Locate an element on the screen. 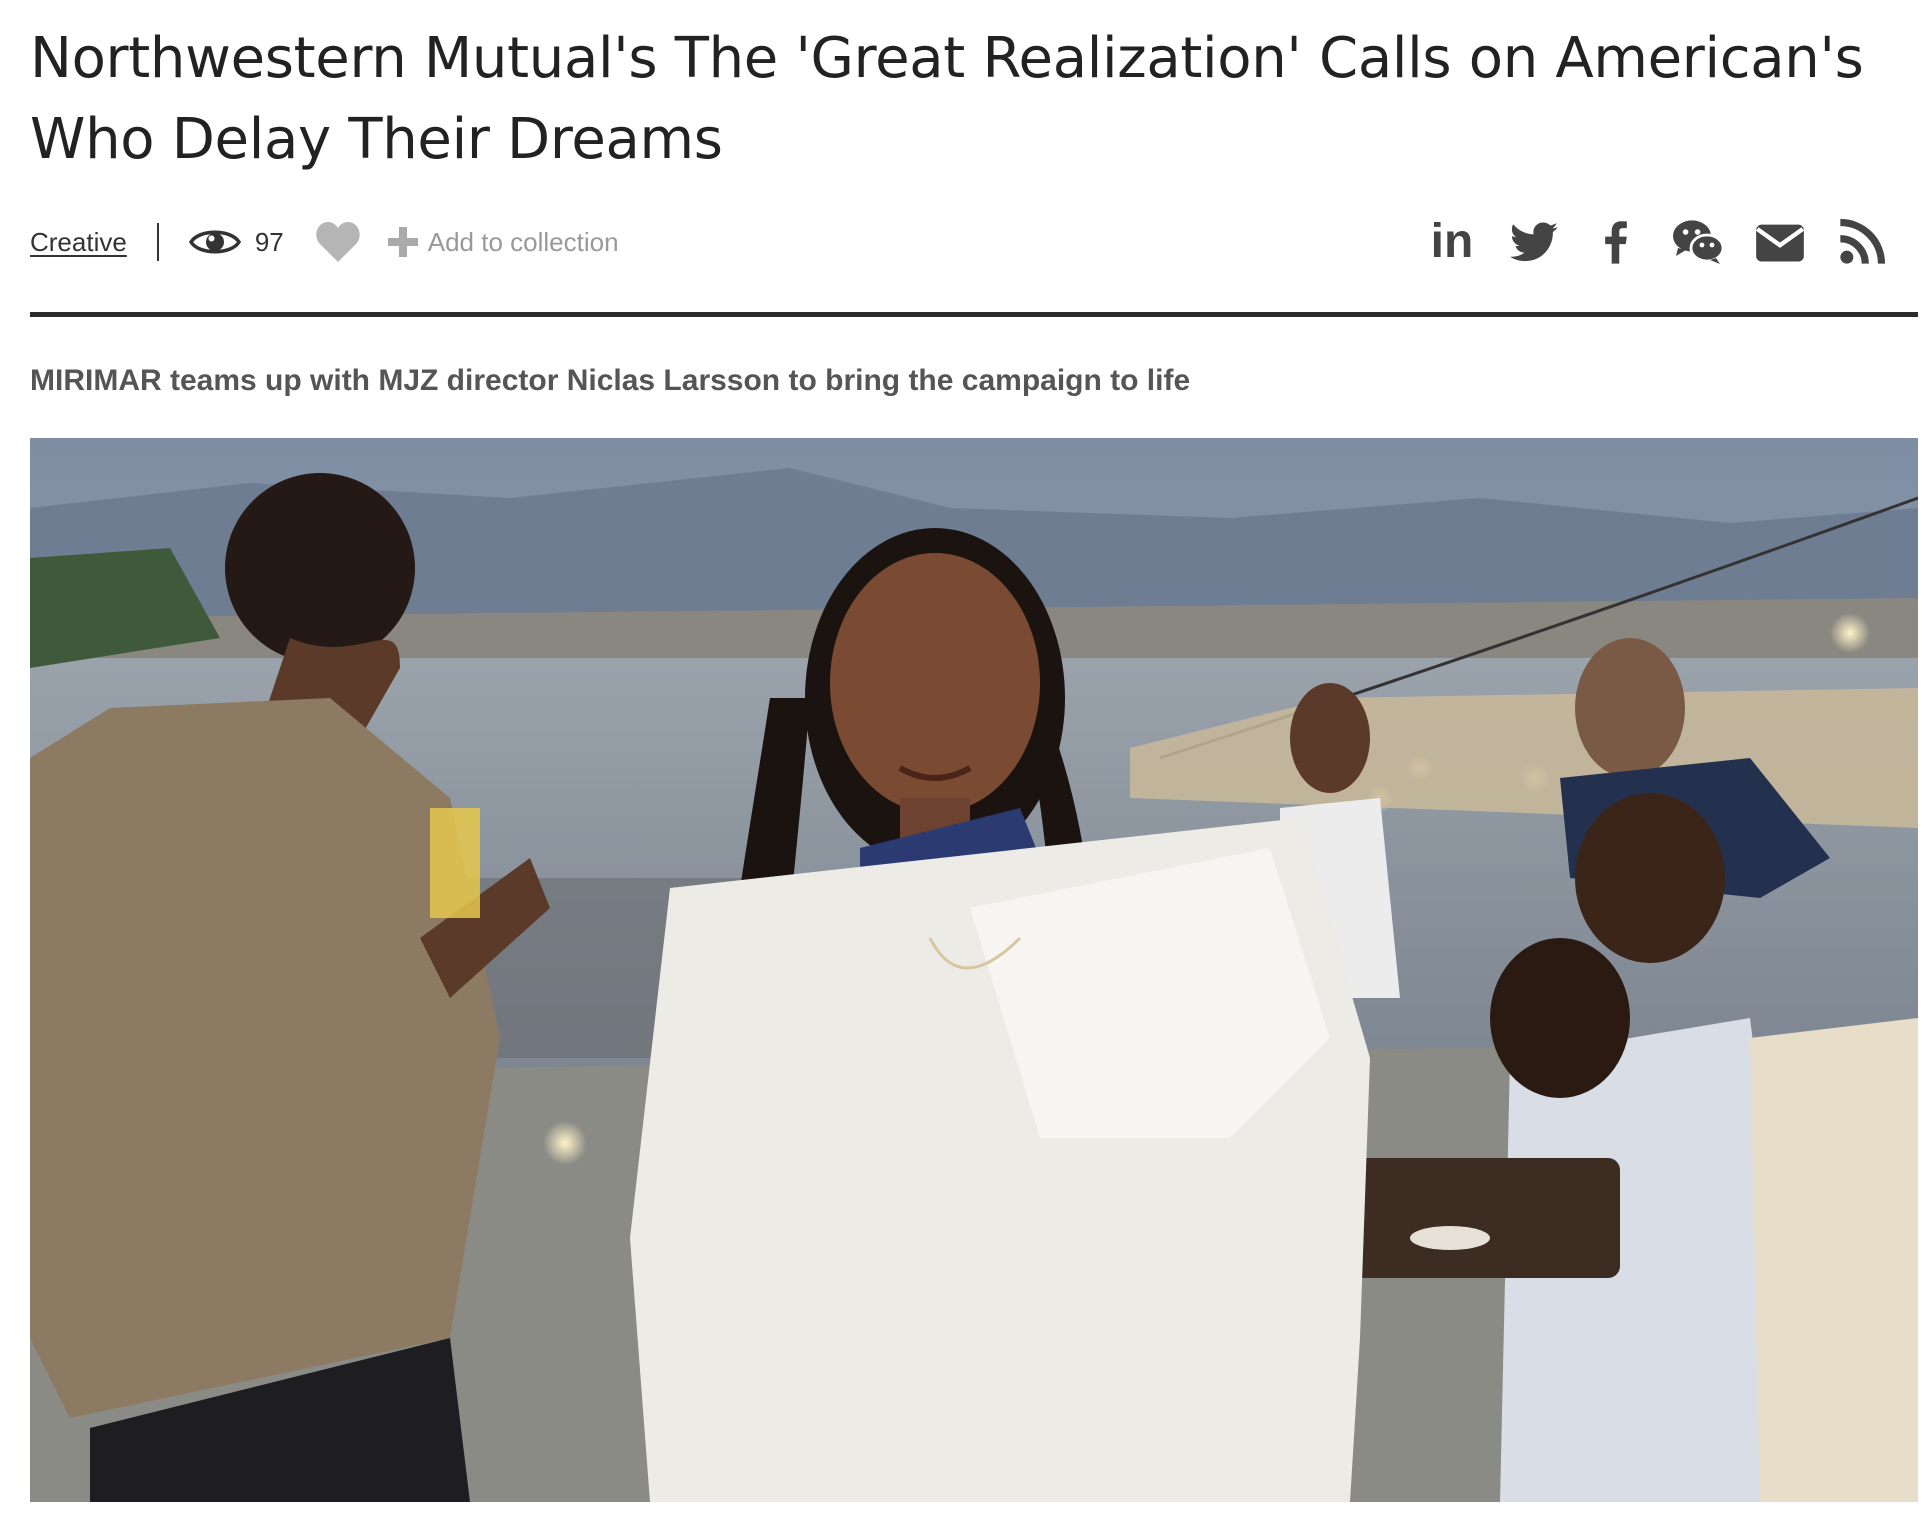 This screenshot has width=1928, height=1514. linkedin-label: in is located at coordinates (1452, 241).